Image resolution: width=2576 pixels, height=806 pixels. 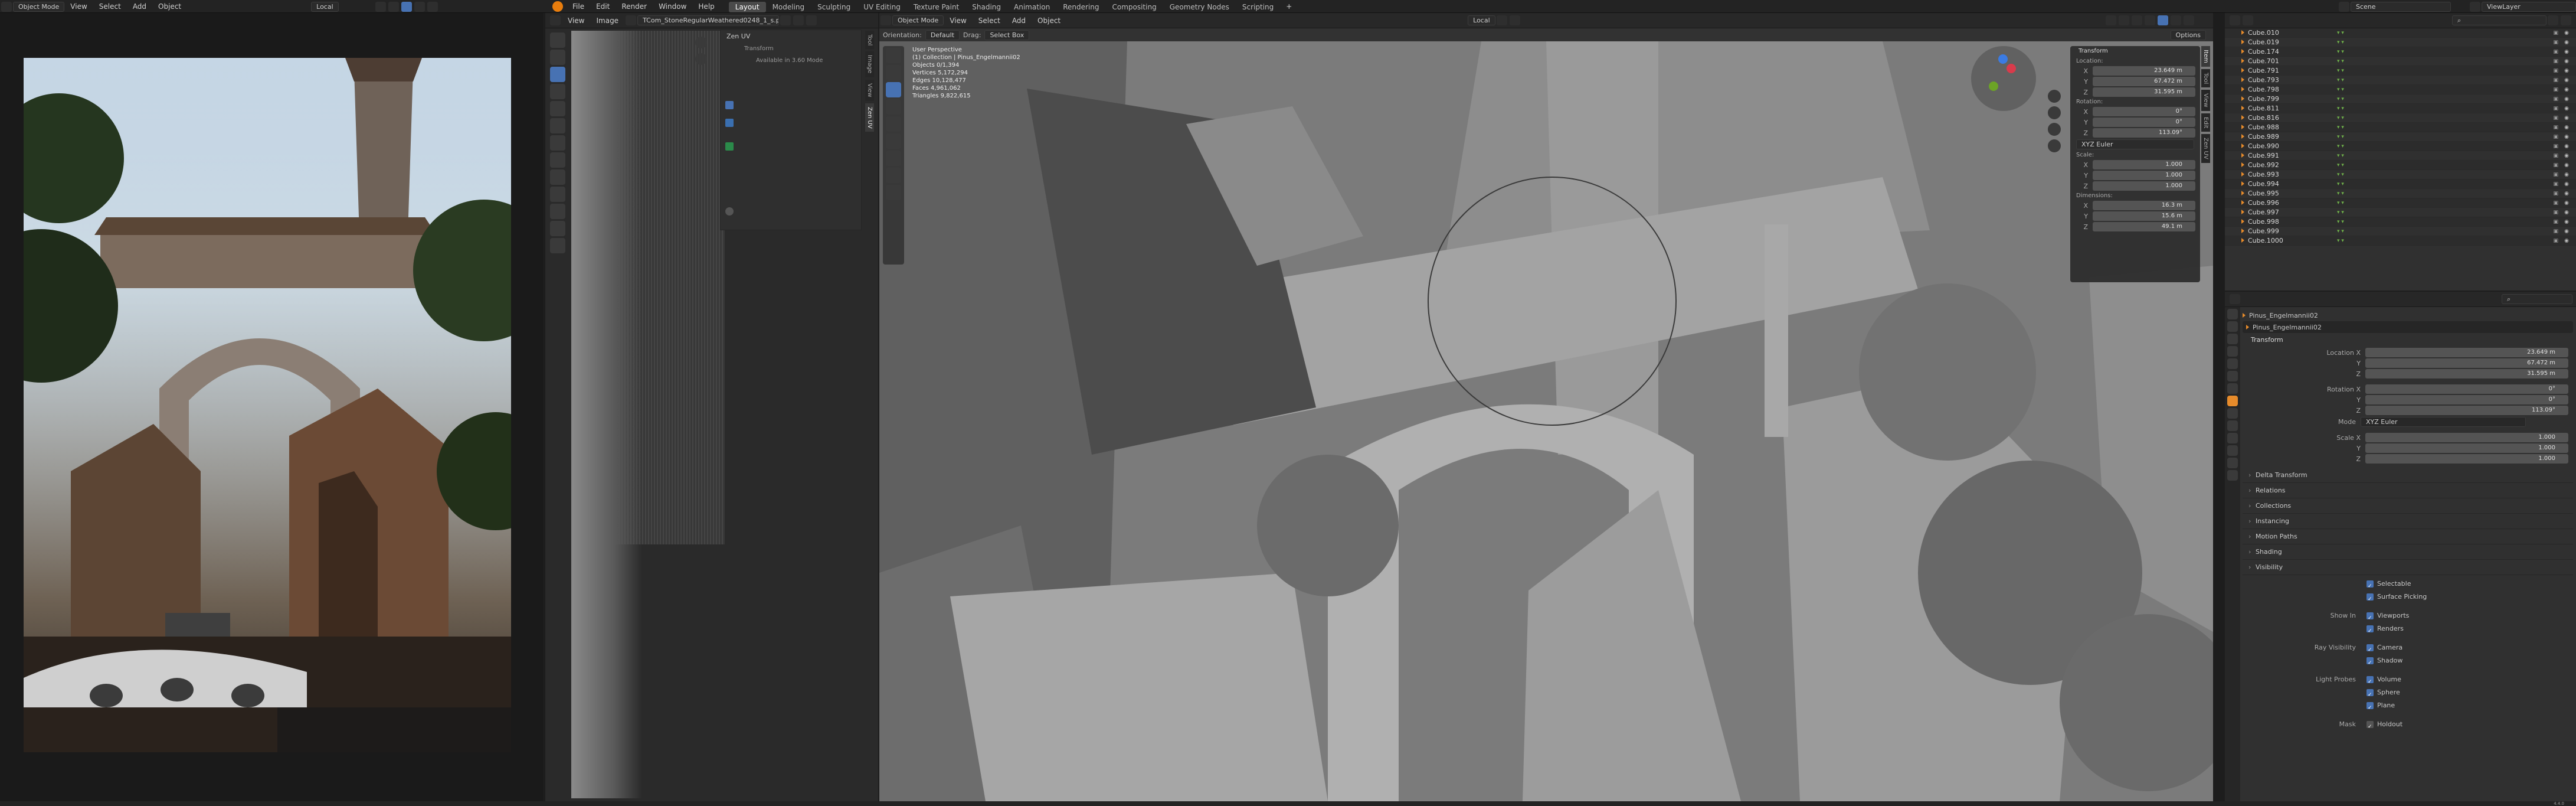 What do you see at coordinates (1134, 7) in the screenshot?
I see `tab-compositing: Compositing` at bounding box center [1134, 7].